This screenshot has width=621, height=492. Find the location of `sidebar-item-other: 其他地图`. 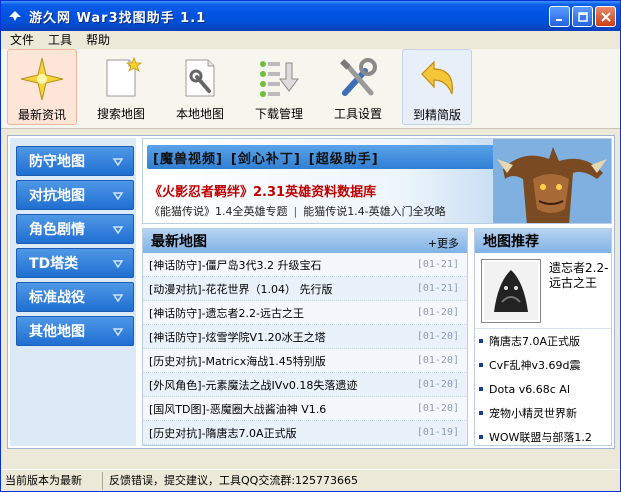

sidebar-item-other: 其他地图 is located at coordinates (75, 331).